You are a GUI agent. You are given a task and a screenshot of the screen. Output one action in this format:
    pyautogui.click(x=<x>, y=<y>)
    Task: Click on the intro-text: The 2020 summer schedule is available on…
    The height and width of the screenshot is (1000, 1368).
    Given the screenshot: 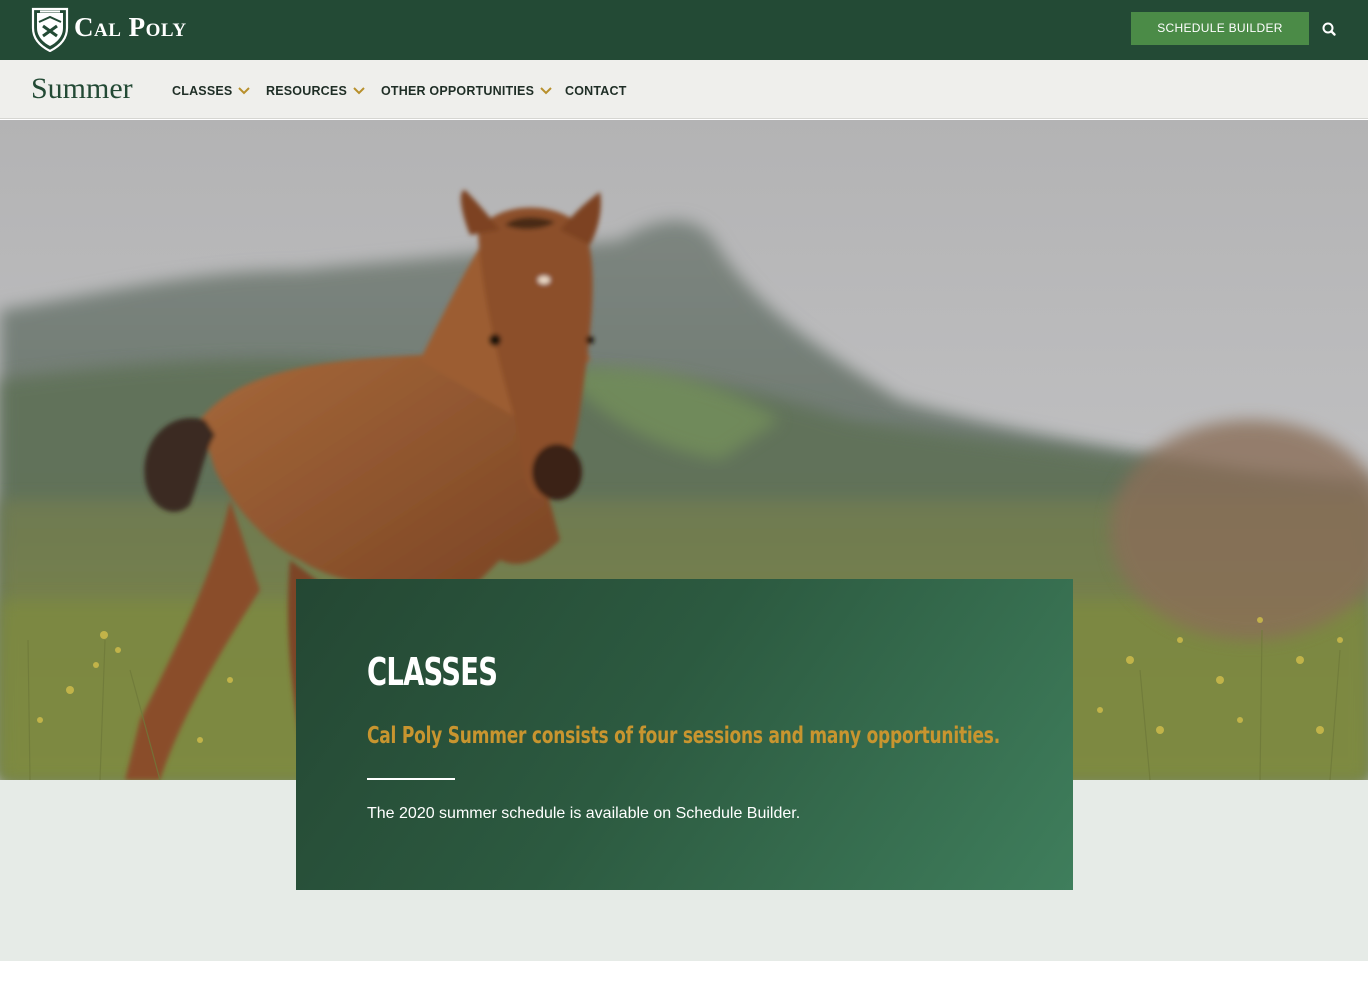 What is the action you would take?
    pyautogui.click(x=584, y=813)
    